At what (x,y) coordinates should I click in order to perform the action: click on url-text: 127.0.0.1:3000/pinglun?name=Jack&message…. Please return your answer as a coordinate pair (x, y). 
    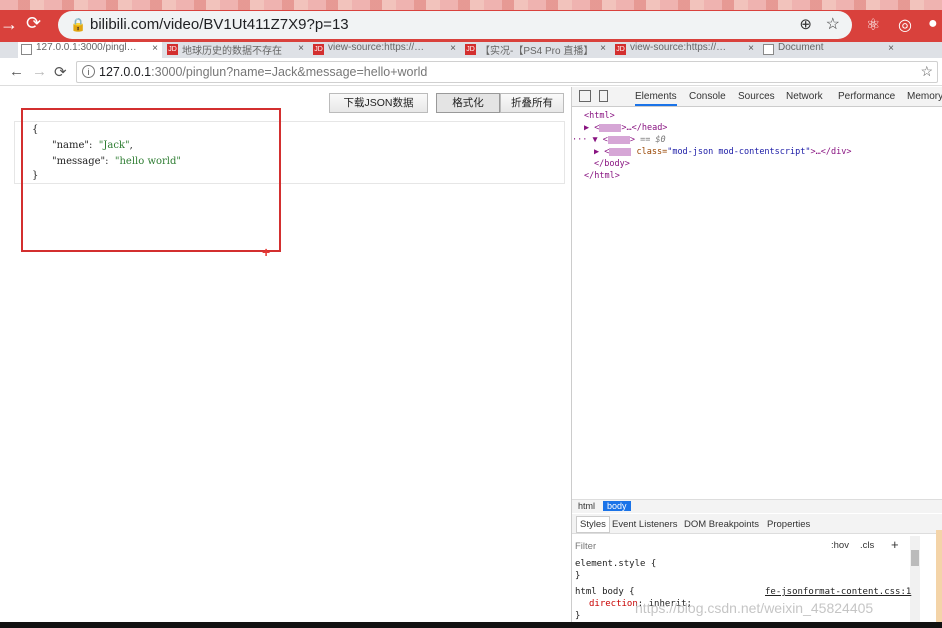
    Looking at the image, I should click on (263, 72).